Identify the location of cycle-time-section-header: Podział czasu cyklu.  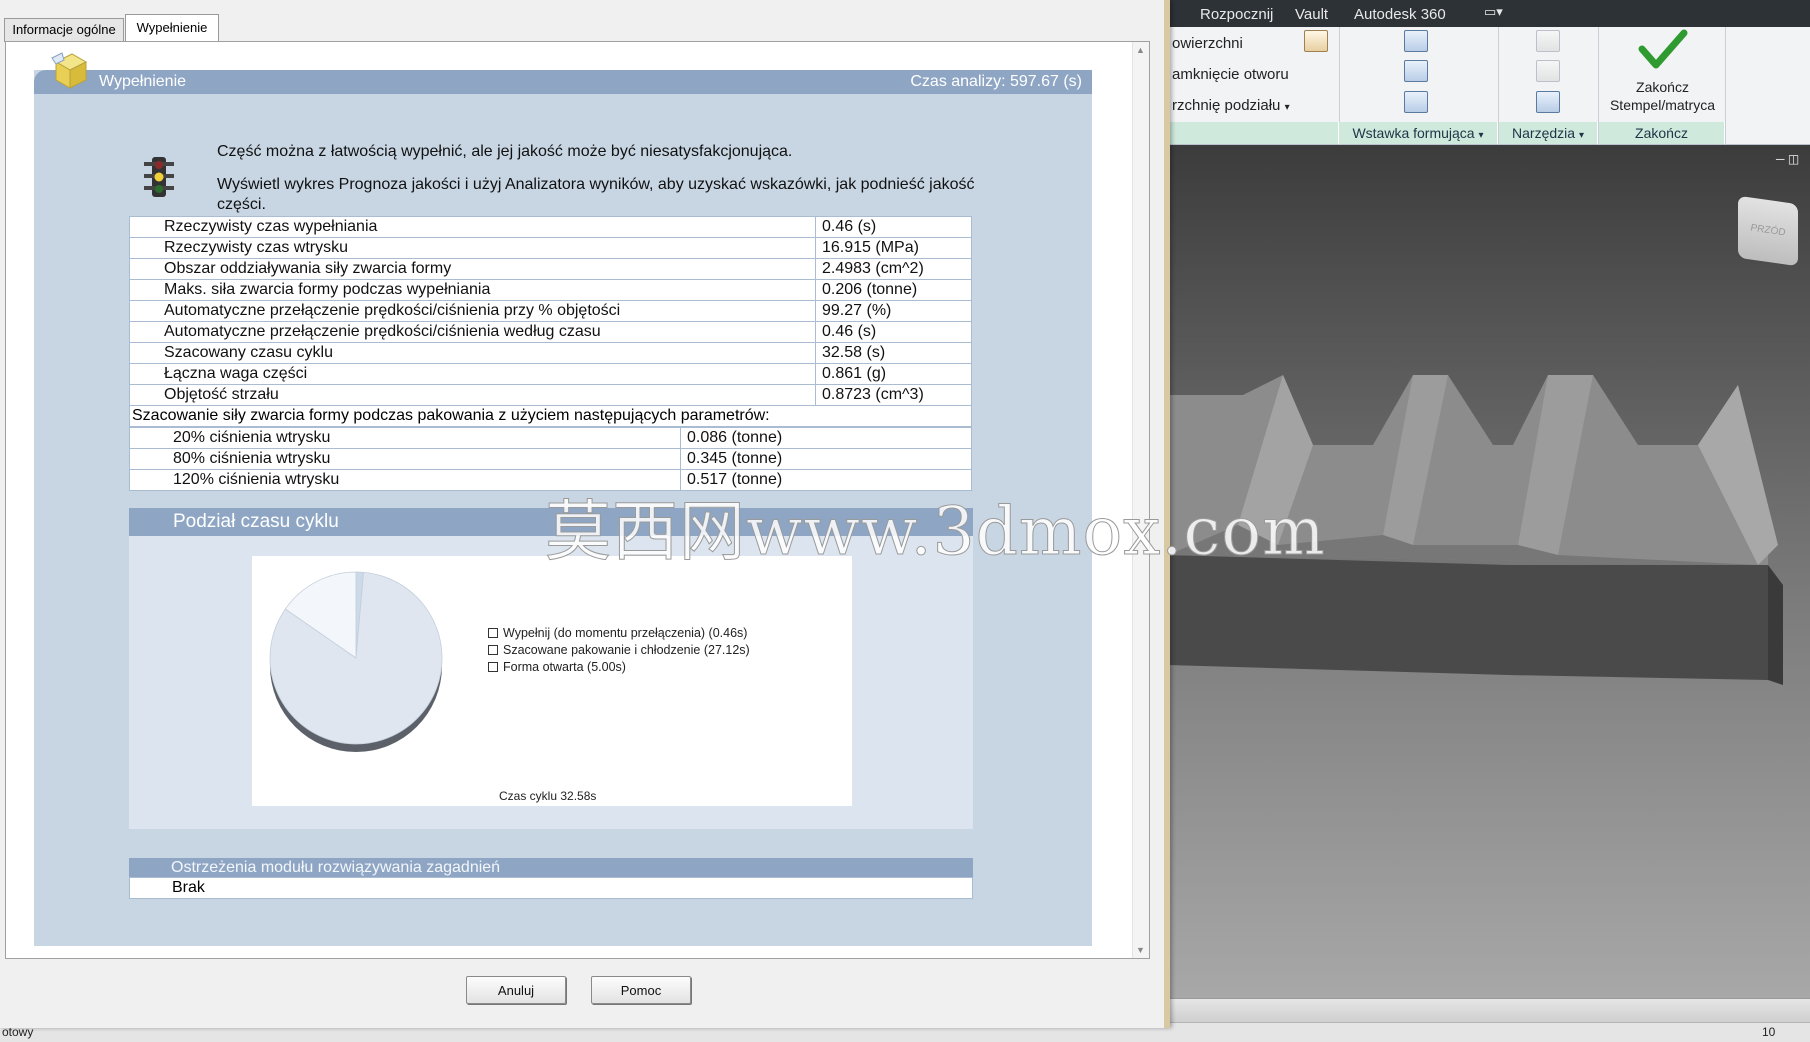
(551, 522).